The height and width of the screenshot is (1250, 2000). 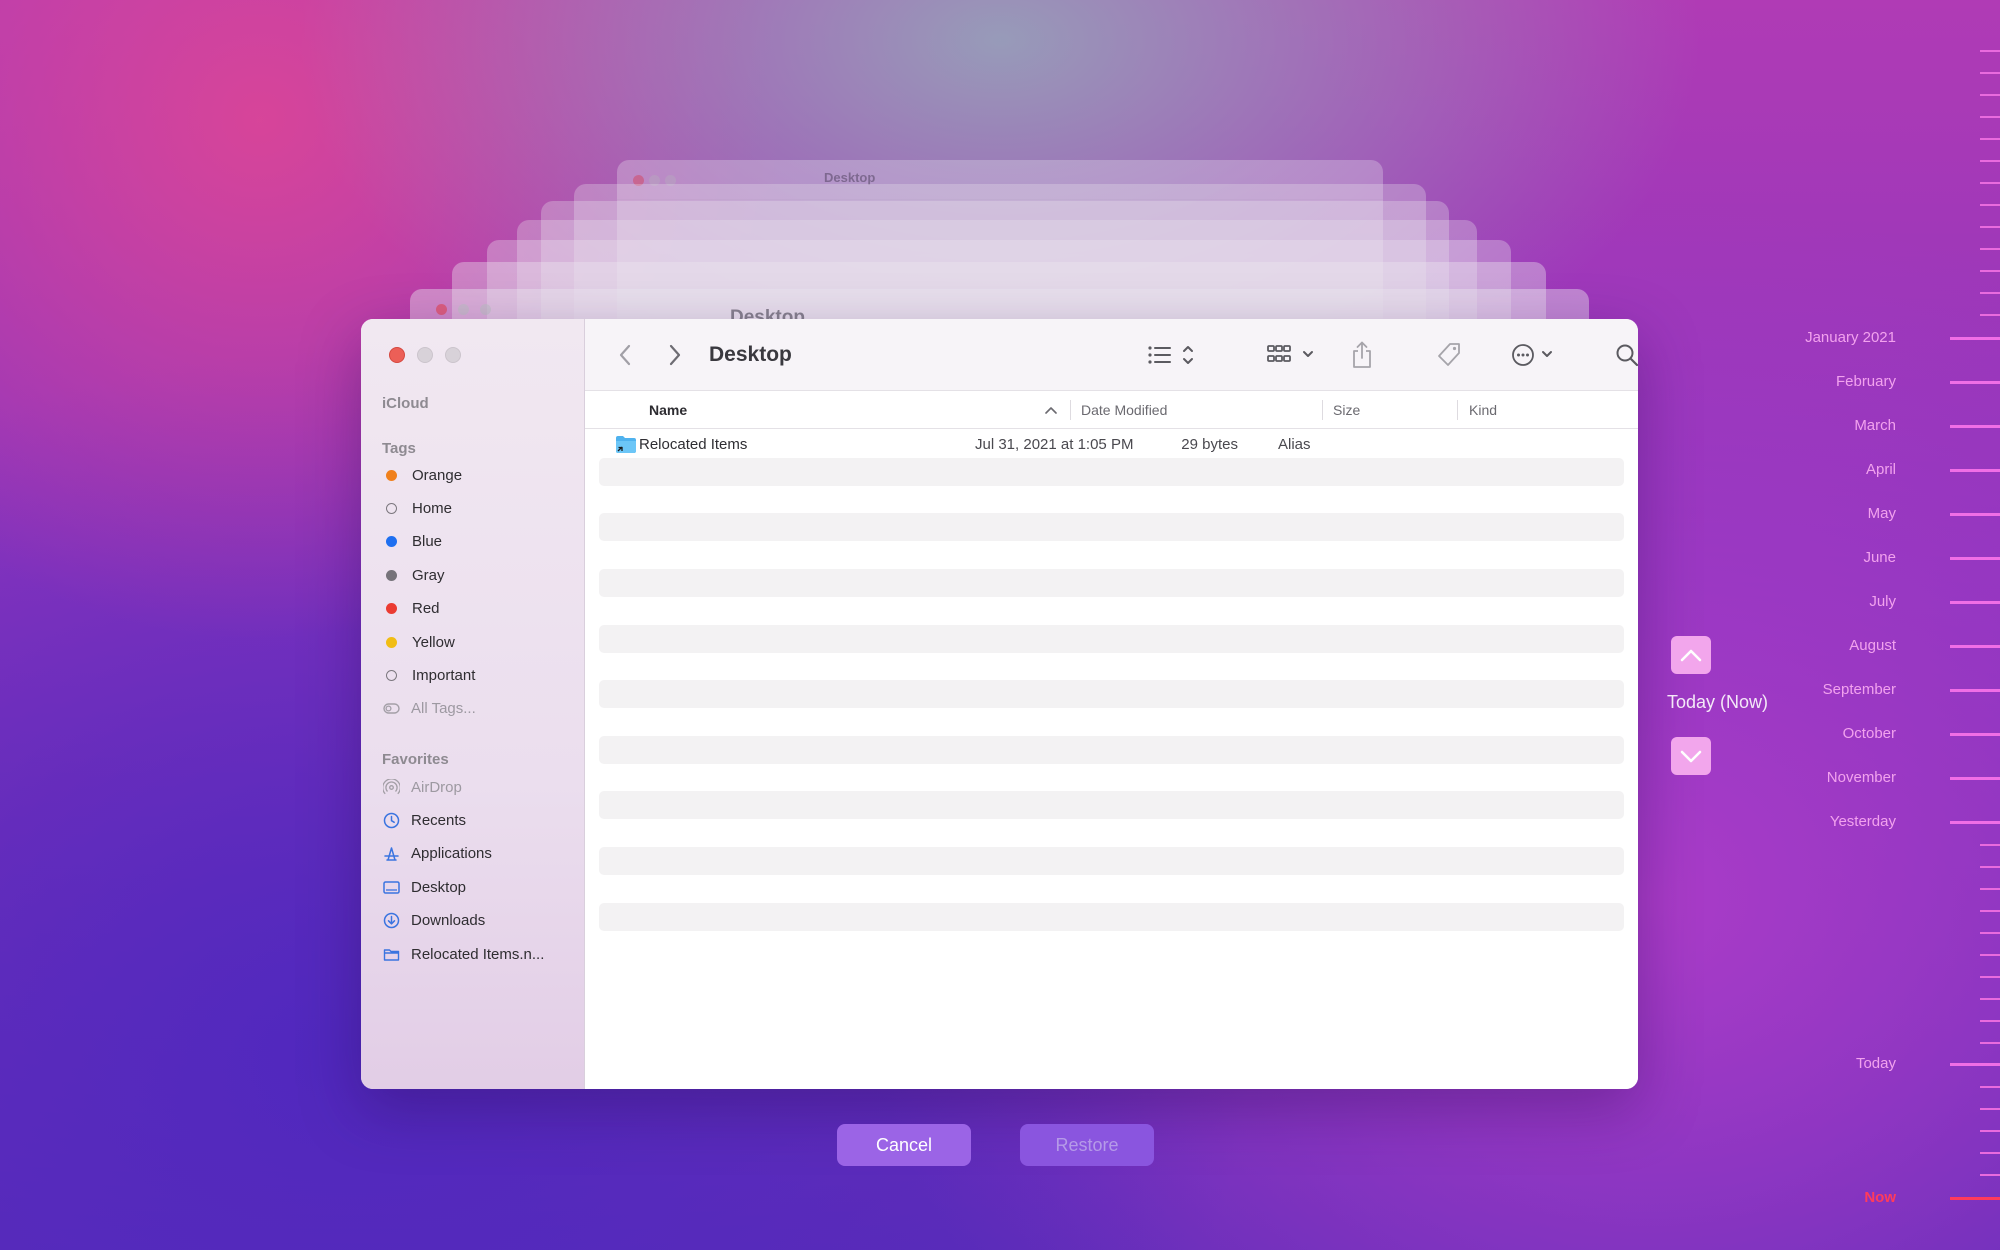 I want to click on timeline-label: November, so click(x=1861, y=777).